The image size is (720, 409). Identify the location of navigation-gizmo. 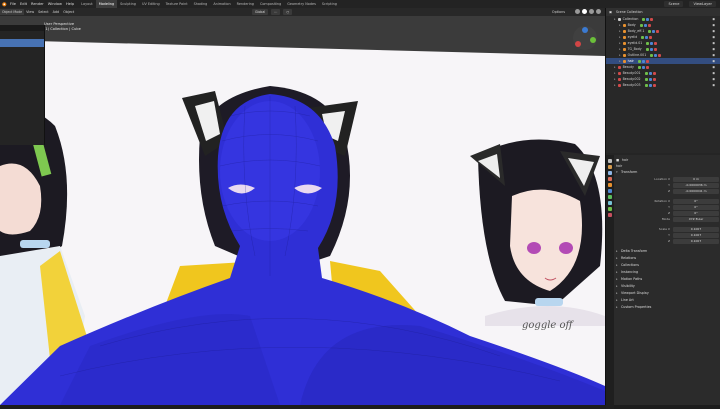
(585, 38).